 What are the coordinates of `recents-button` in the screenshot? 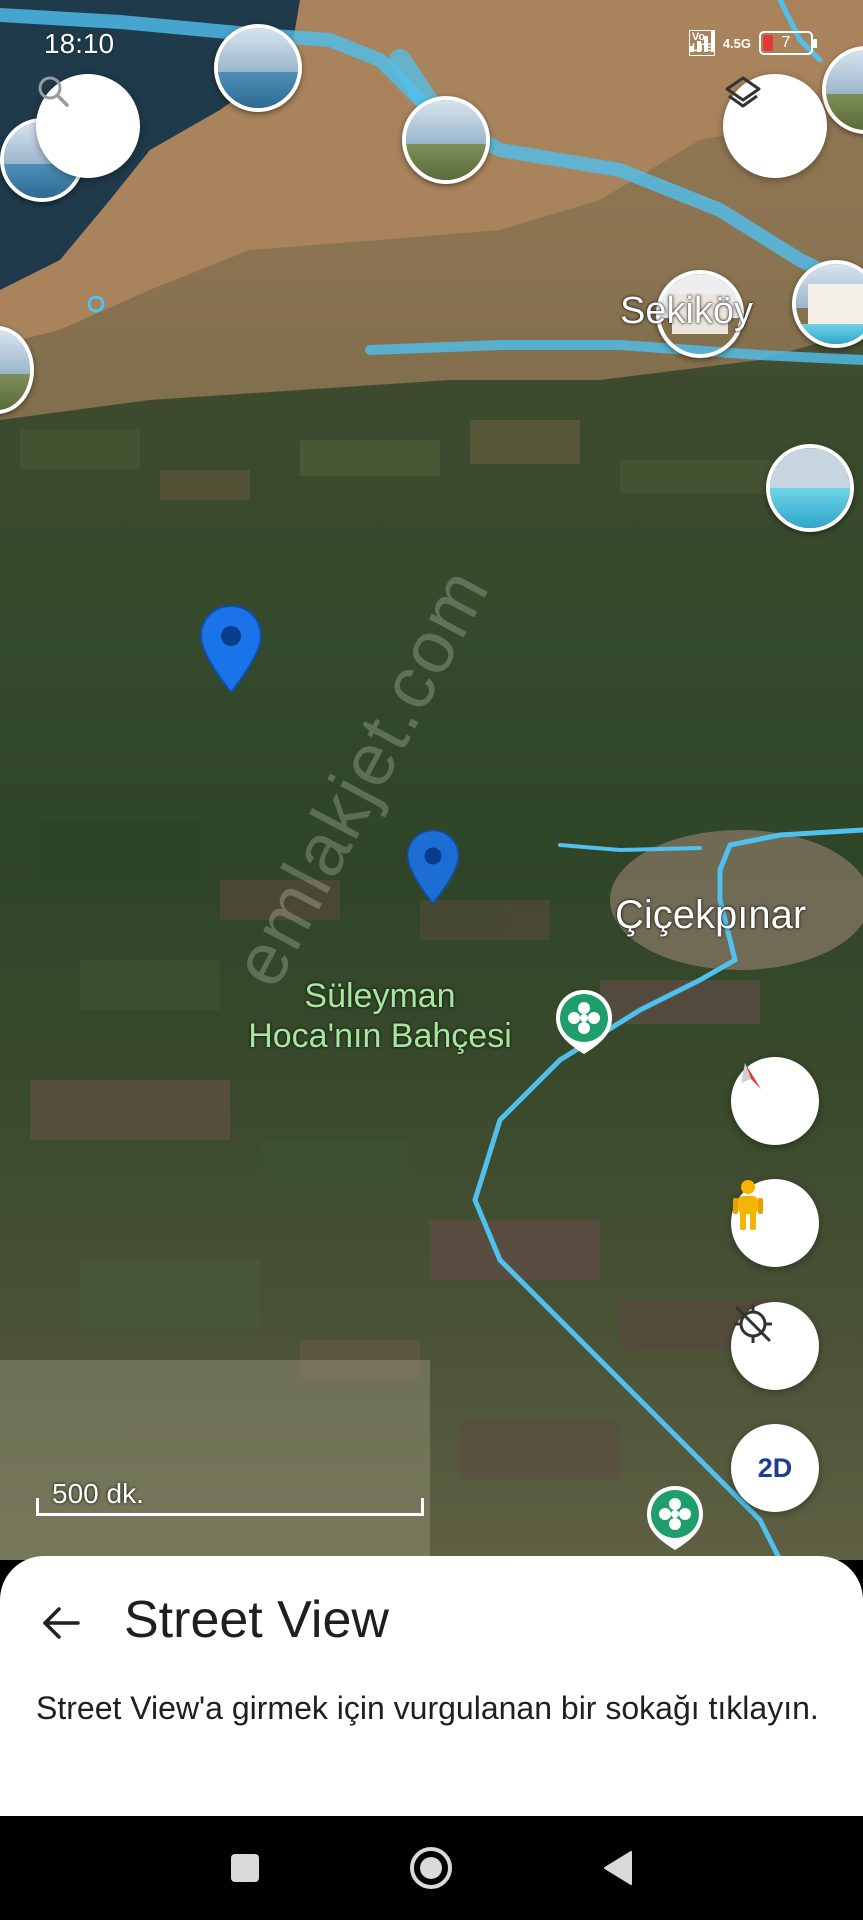 It's located at (245, 1868).